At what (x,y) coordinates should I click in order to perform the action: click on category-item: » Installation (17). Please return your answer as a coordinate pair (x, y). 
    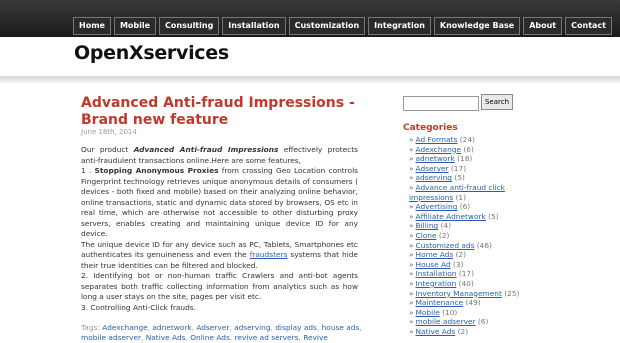
    Looking at the image, I should click on (466, 274).